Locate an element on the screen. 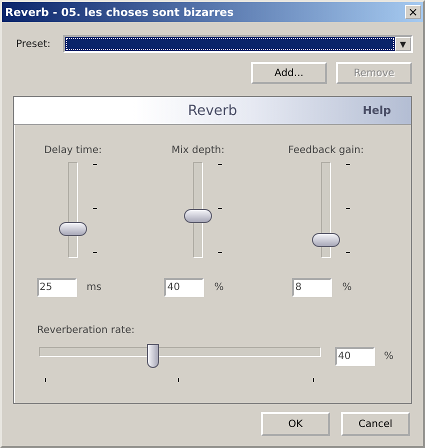 This screenshot has width=425, height=448. preset-dropdown: ▼ is located at coordinates (237, 44).